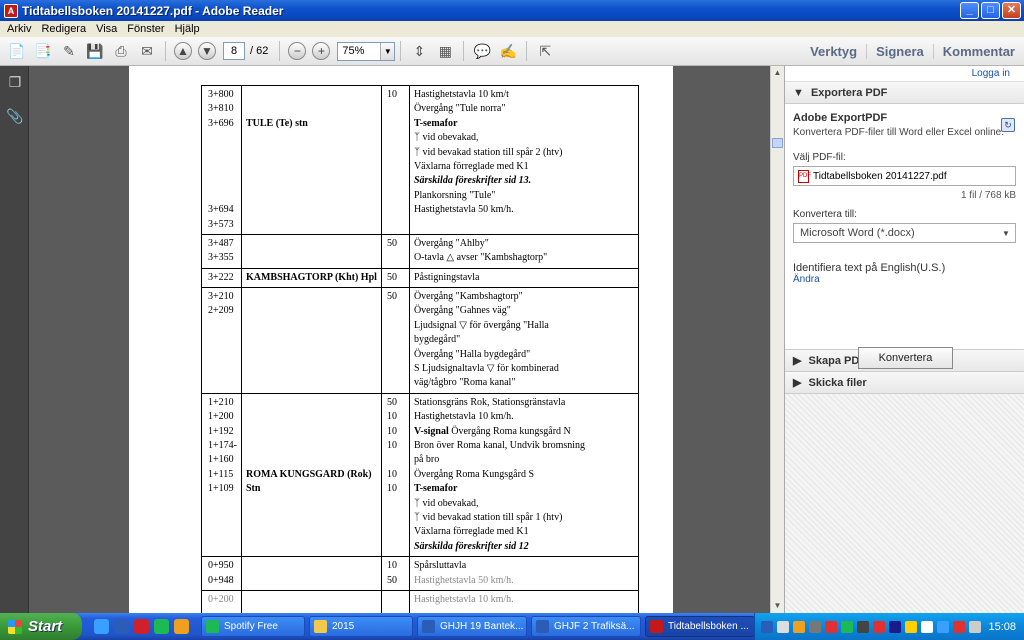 The height and width of the screenshot is (640, 1024). What do you see at coordinates (899, 51) in the screenshot?
I see `tab-signera: Signera` at bounding box center [899, 51].